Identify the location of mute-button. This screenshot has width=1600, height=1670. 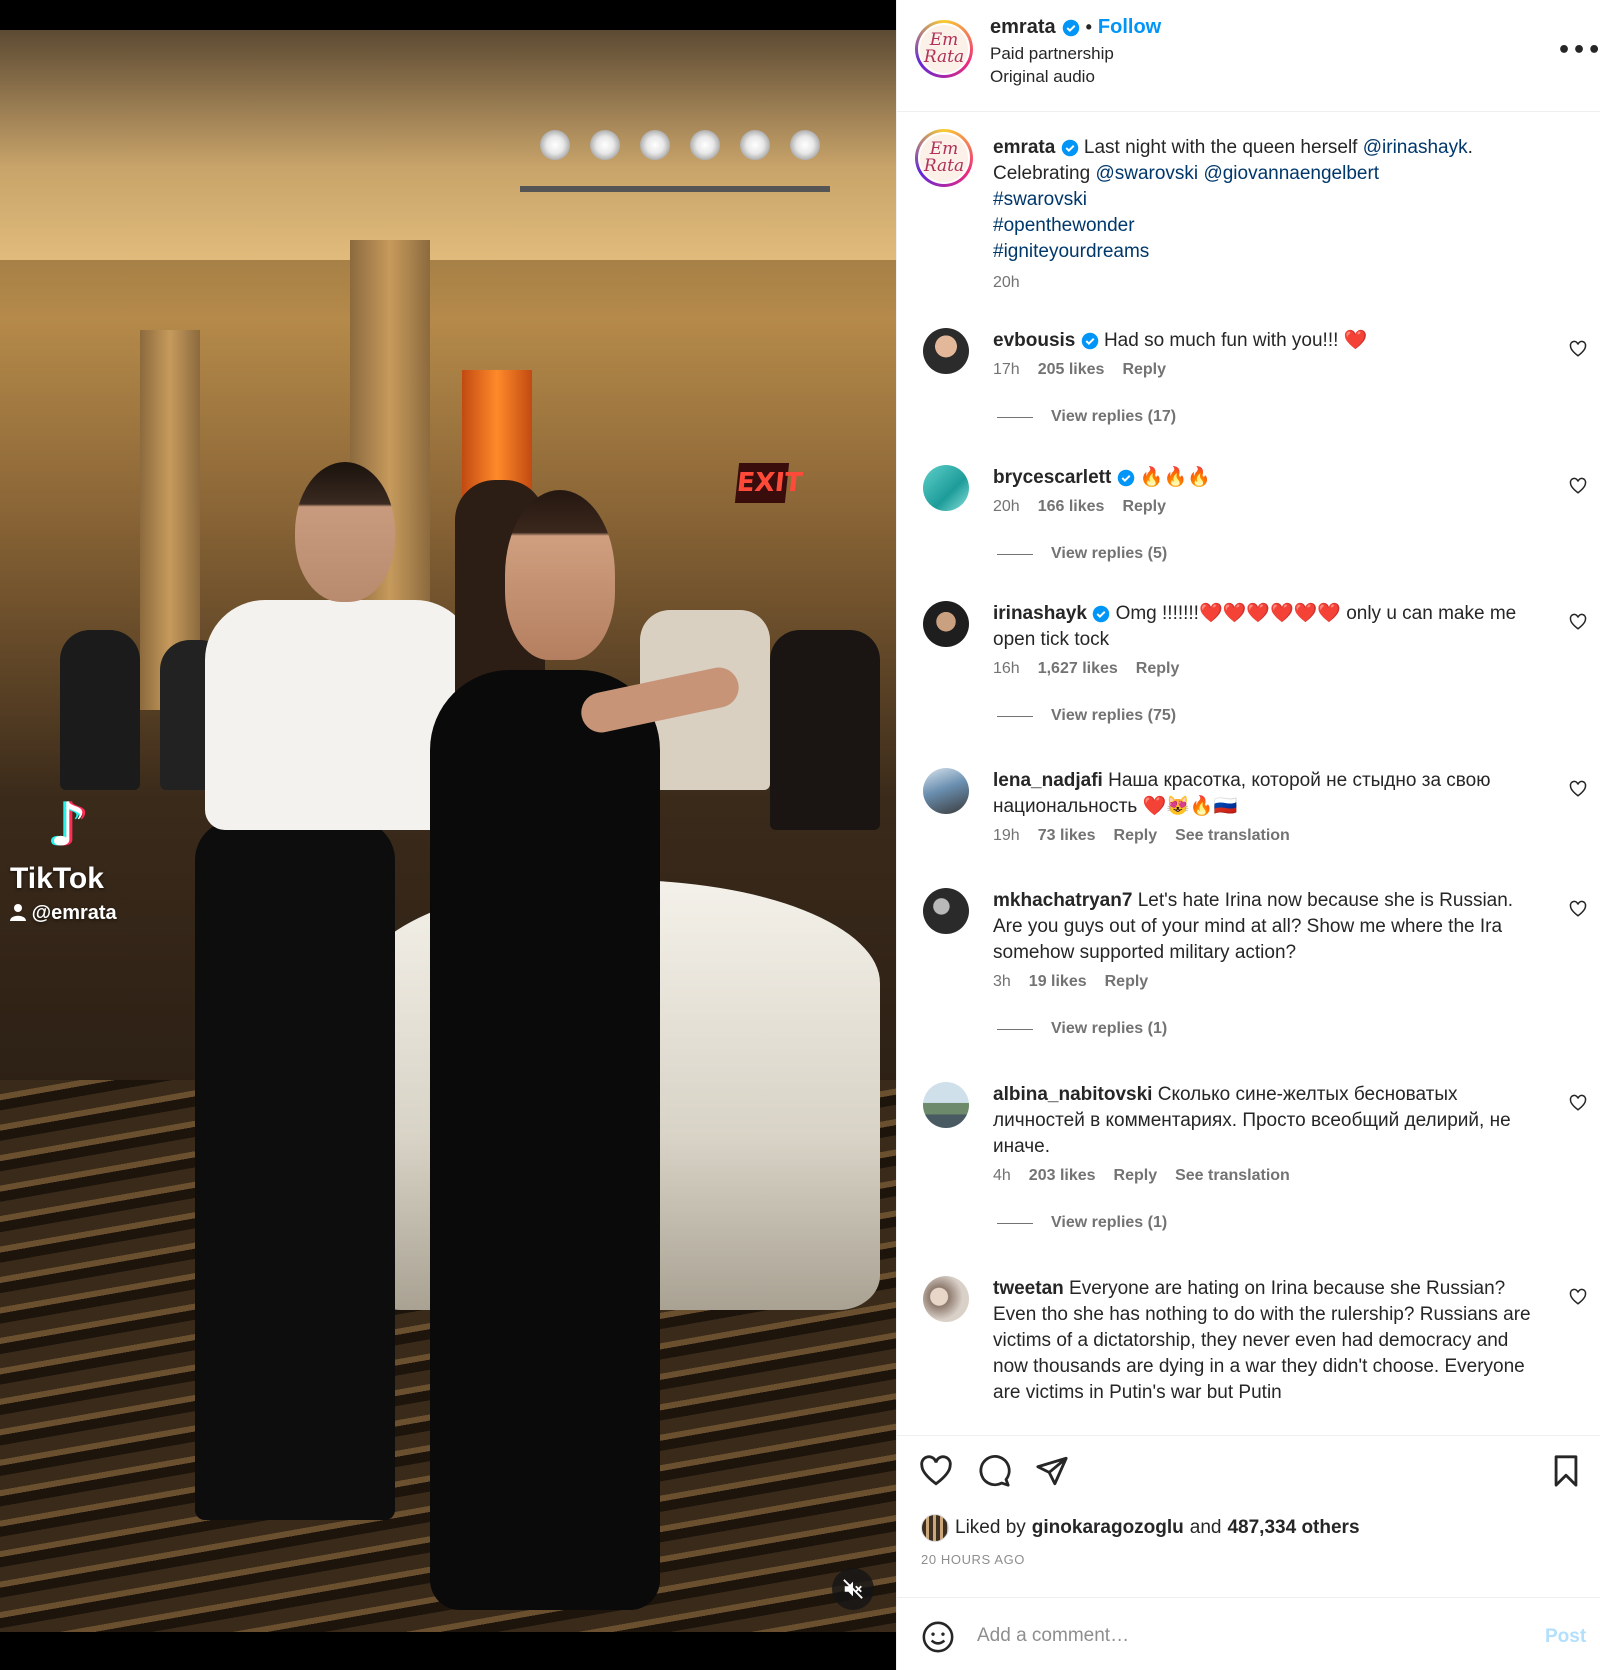
(853, 1589).